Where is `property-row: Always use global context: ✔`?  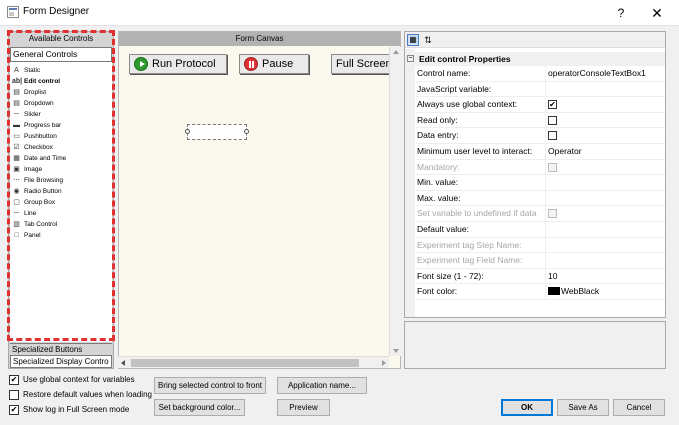
property-row: Always use global context: ✔ is located at coordinates (540, 105).